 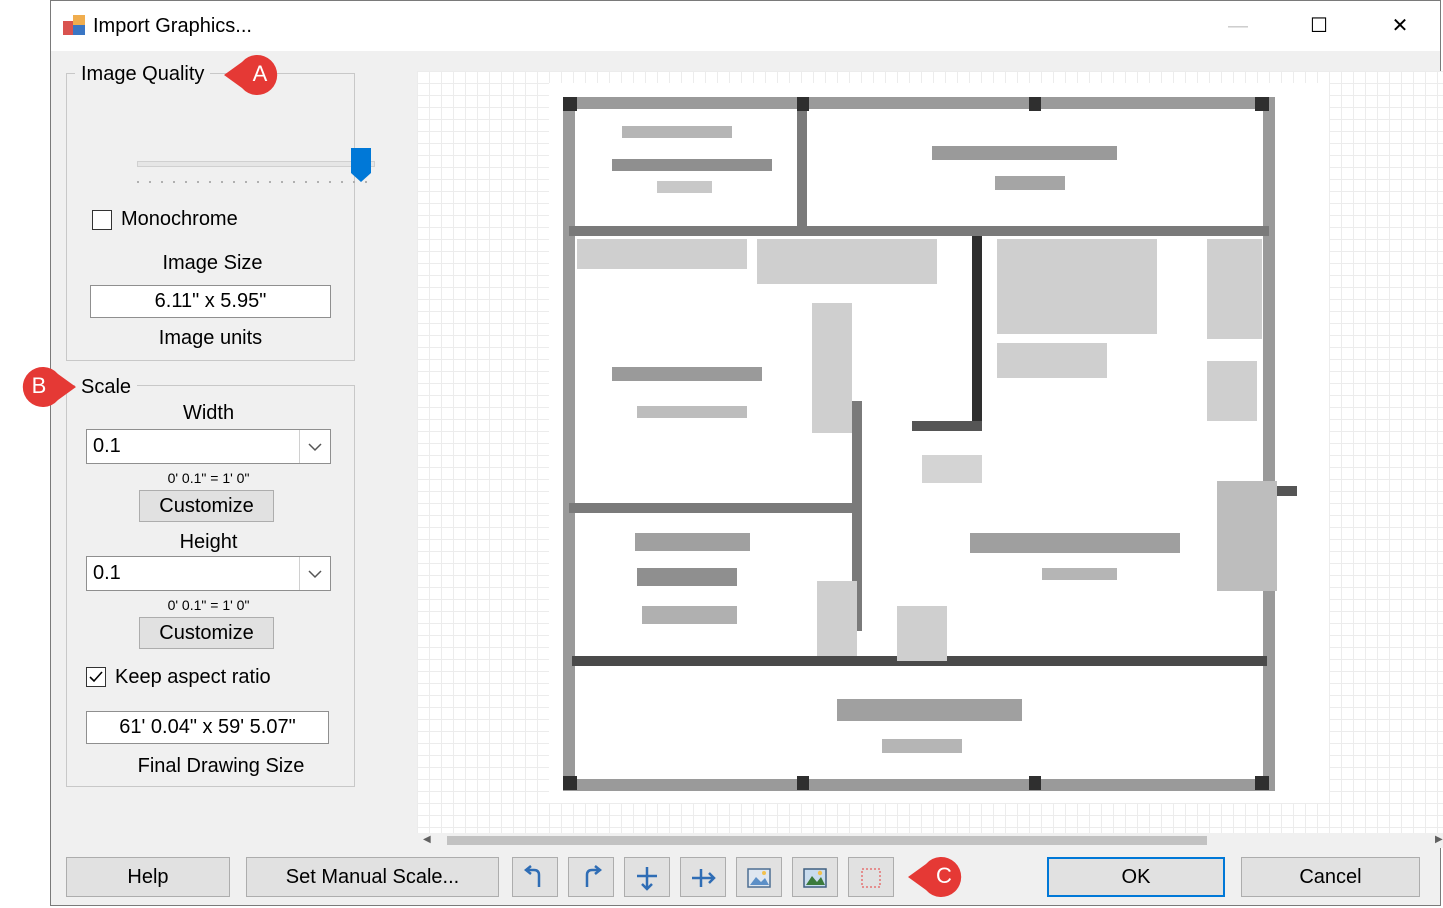 I want to click on width-label: Width, so click(x=208, y=413).